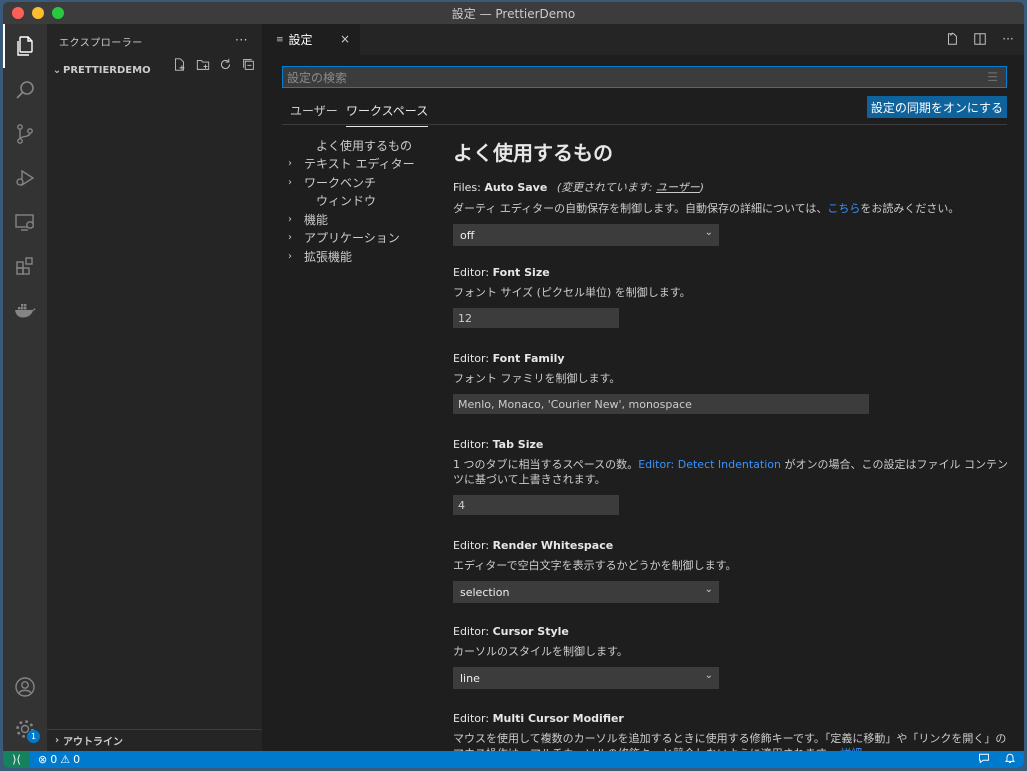 Image resolution: width=1027 pixels, height=771 pixels. What do you see at coordinates (513, 759) in the screenshot?
I see `status-bar: ⟩⟨ ⊗ 0 ⚠ 0` at bounding box center [513, 759].